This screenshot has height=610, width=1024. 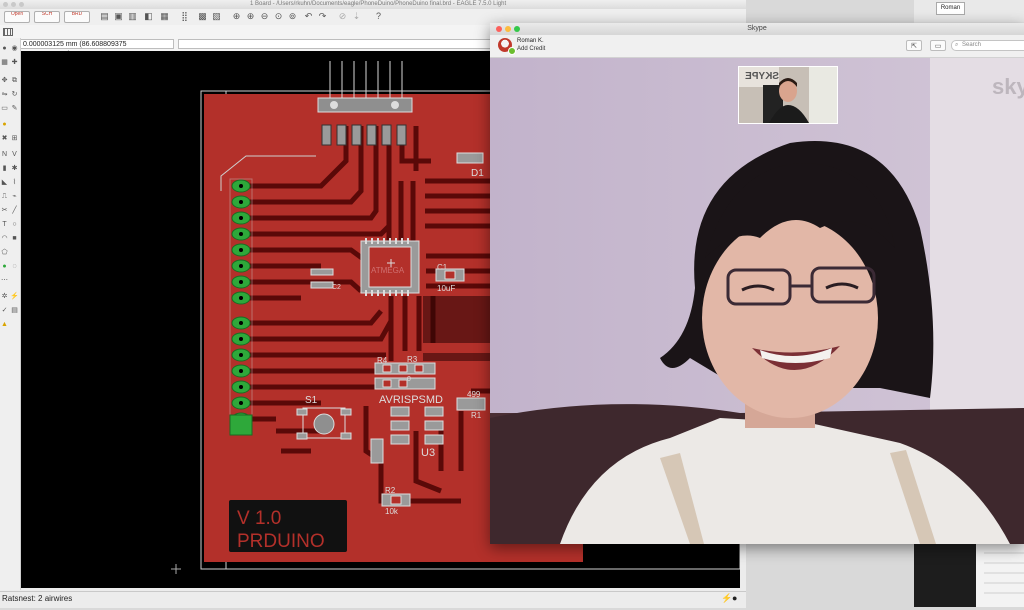 What do you see at coordinates (47, 14) in the screenshot?
I see `sch-button-label: SCH` at bounding box center [47, 14].